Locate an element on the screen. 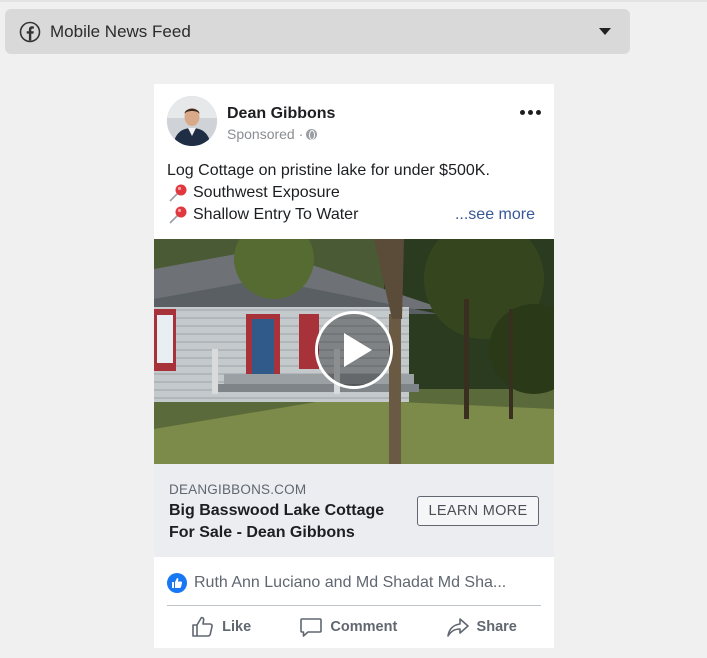  share-label: Share is located at coordinates (496, 627).